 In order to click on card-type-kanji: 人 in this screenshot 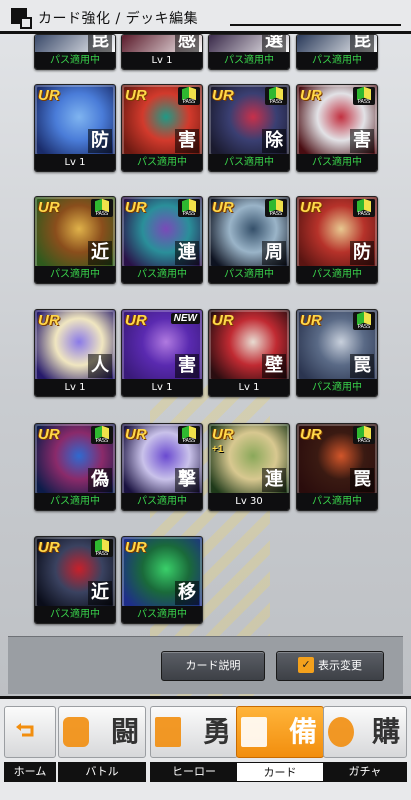, I will do `click(100, 366)`.